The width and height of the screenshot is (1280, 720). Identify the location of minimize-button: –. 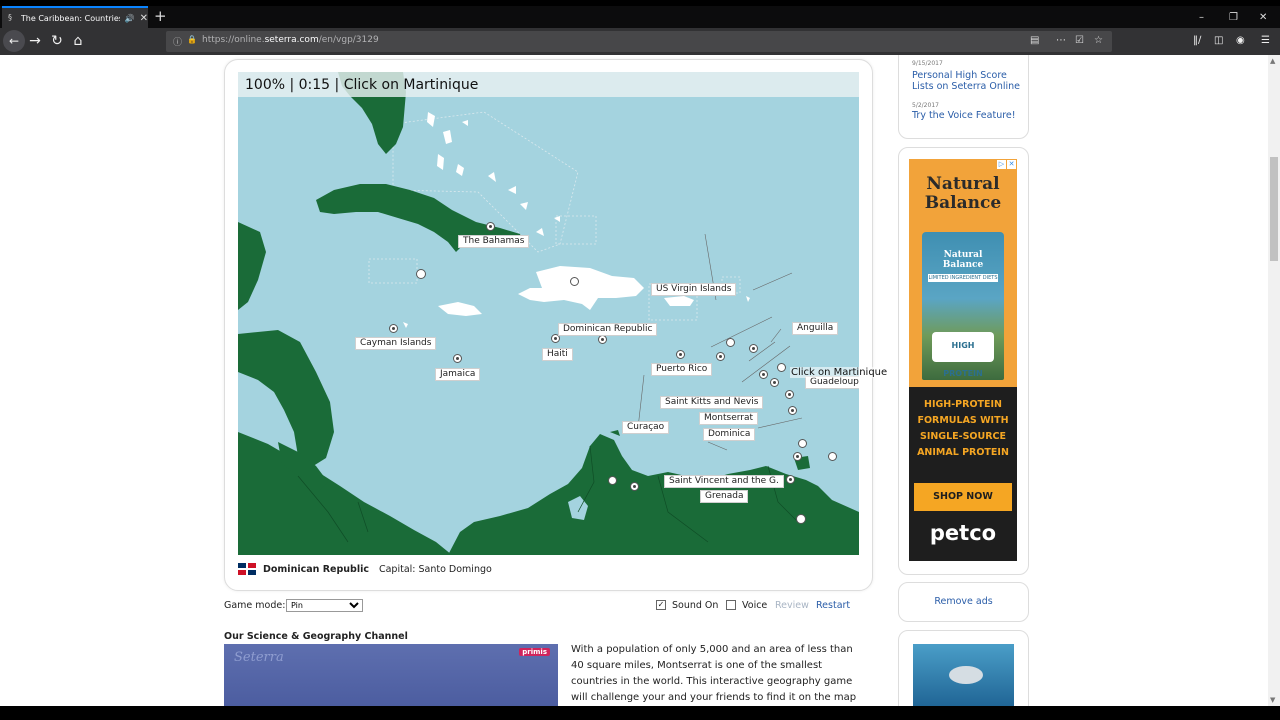
(1201, 17).